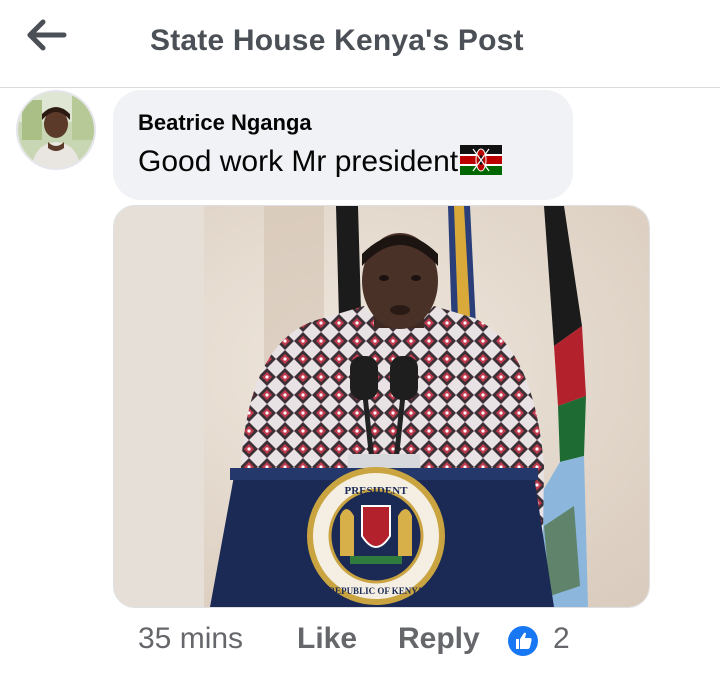 The image size is (720, 686). What do you see at coordinates (298, 161) in the screenshot?
I see `comment-text: Good work Mr president` at bounding box center [298, 161].